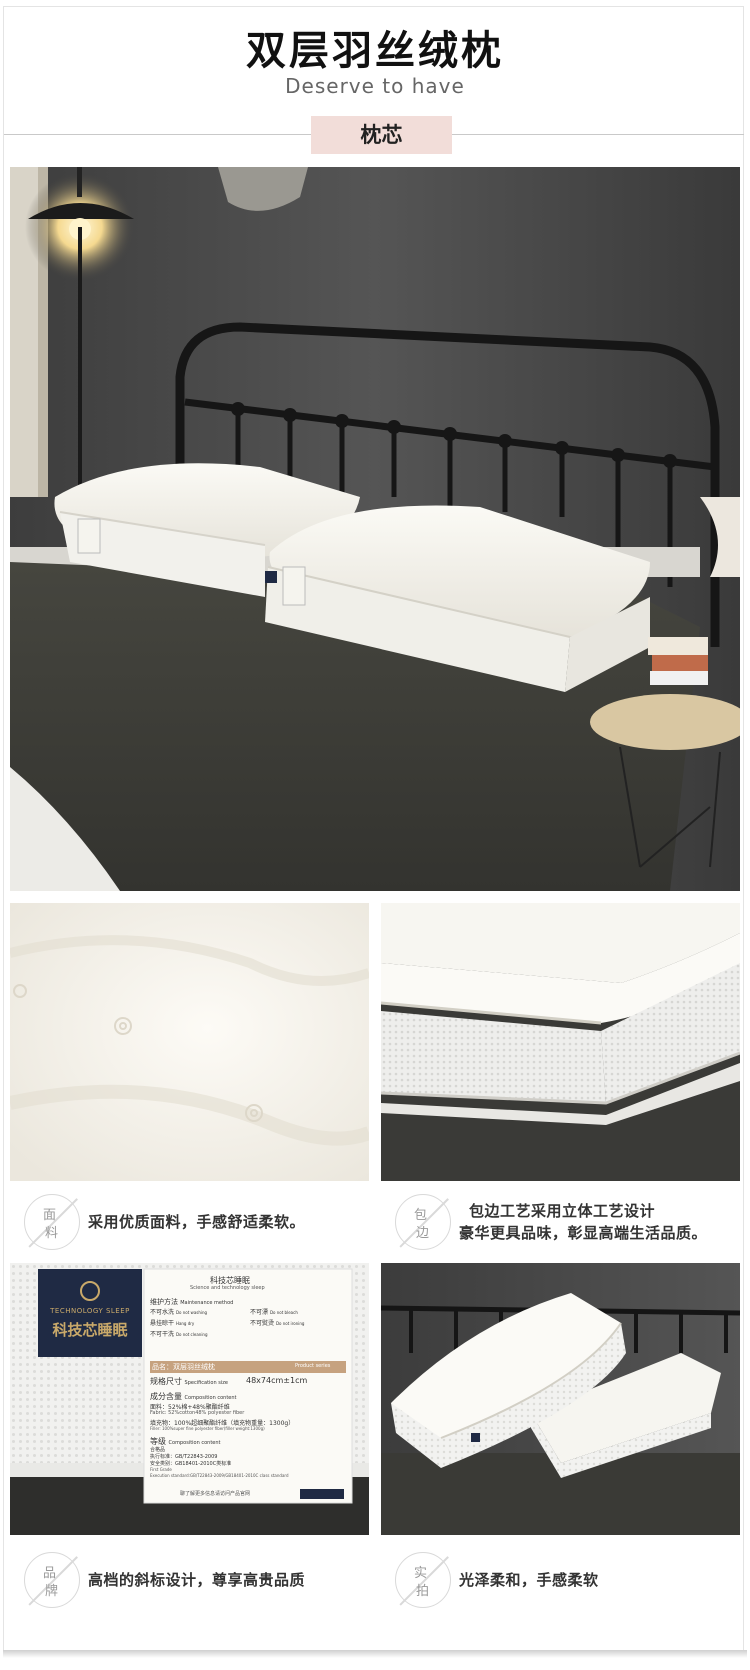 This screenshot has width=750, height=1670. I want to click on size-label: 规格尺寸, so click(166, 1381).